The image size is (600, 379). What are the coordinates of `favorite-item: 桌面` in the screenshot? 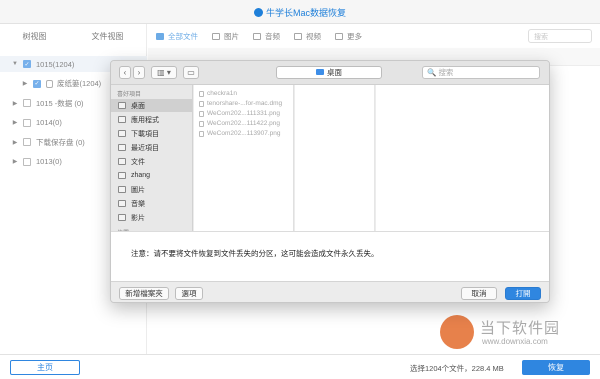 It's located at (151, 105).